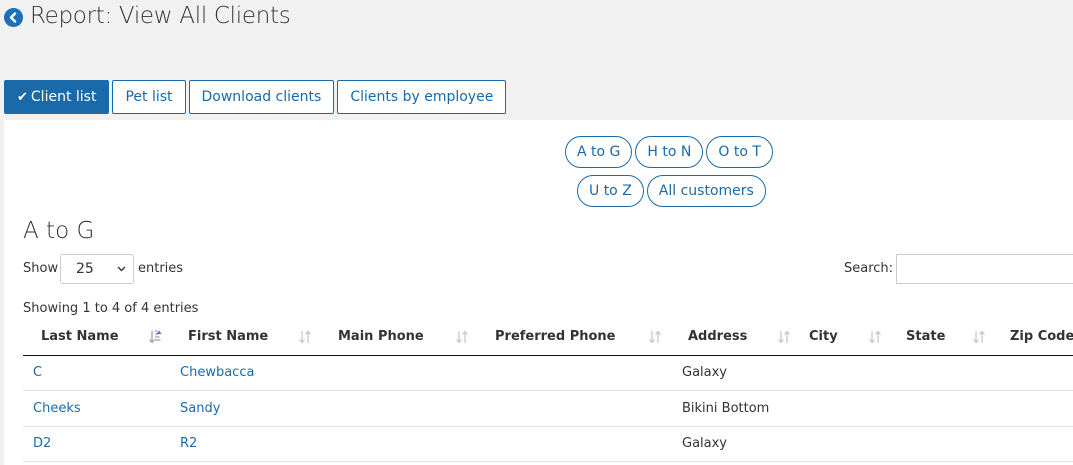 The image size is (1073, 465). What do you see at coordinates (85, 269) in the screenshot?
I see `entries-per-page-value: 25` at bounding box center [85, 269].